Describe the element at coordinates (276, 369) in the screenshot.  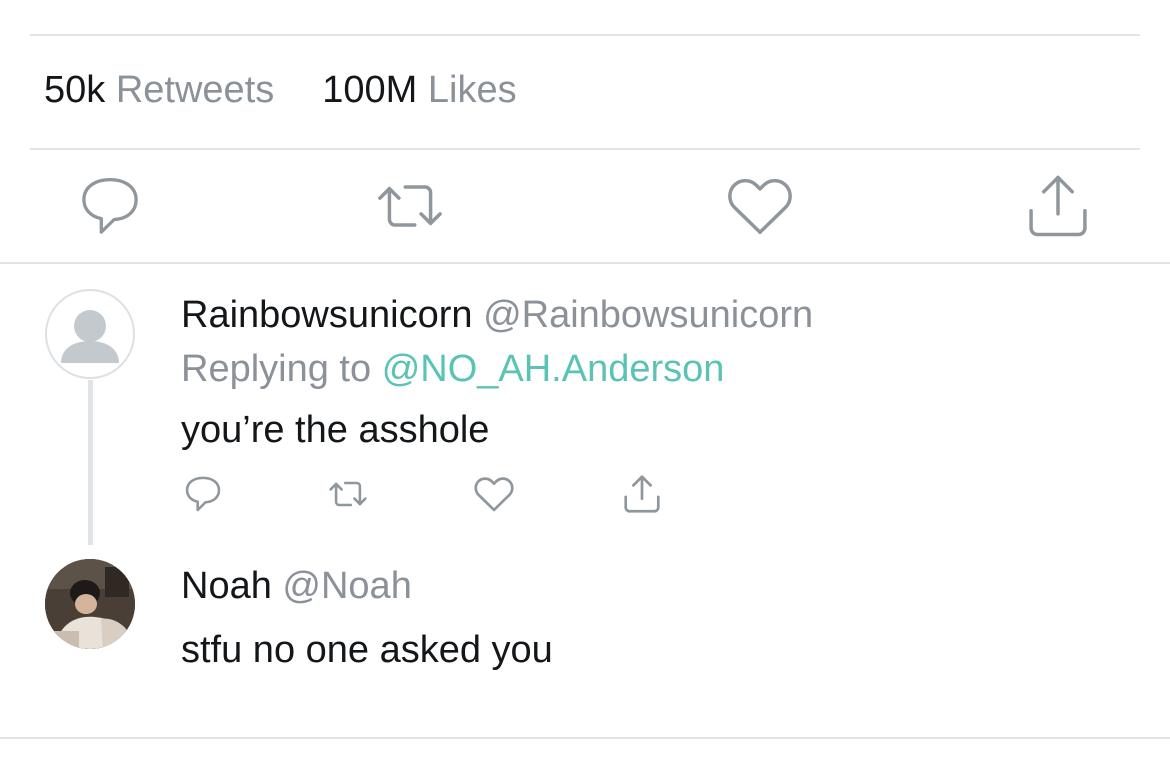
I see `replying-to-label: Replying to` at that location.